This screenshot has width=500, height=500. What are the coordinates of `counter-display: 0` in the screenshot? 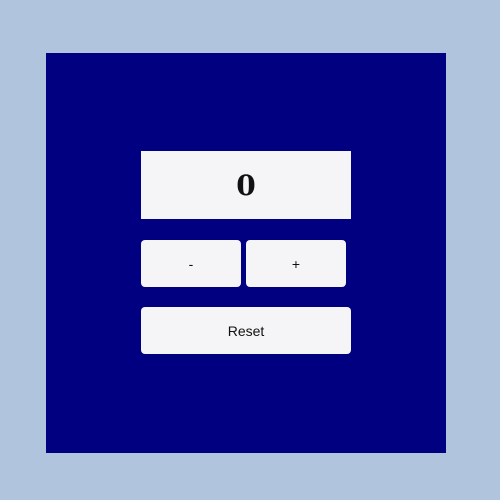 It's located at (246, 185).